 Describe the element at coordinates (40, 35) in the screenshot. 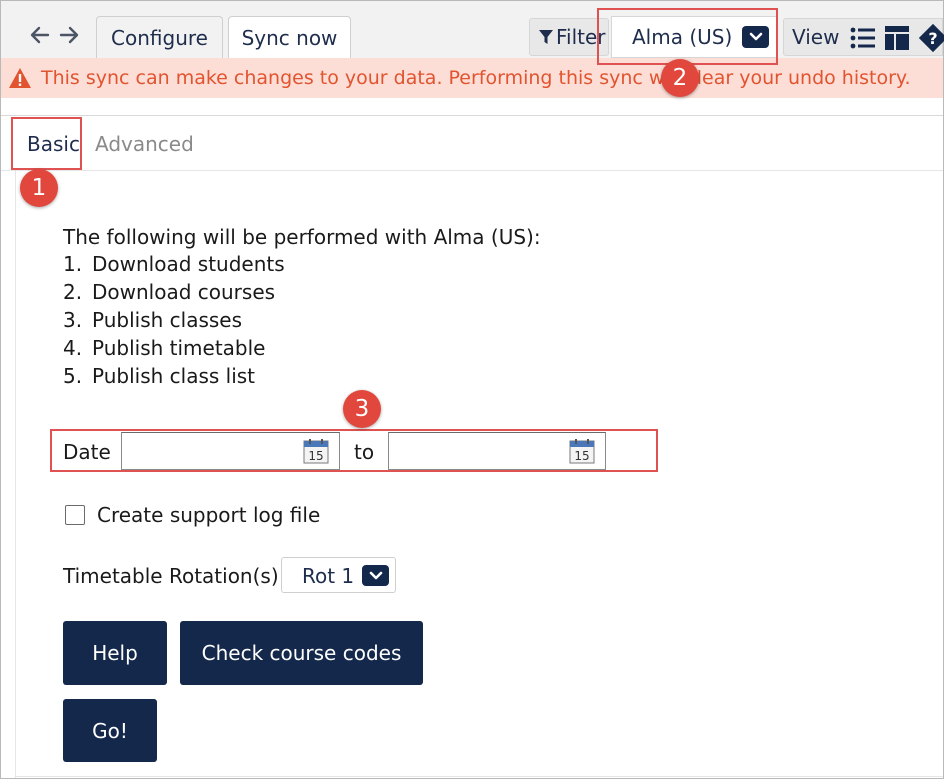

I see `arrow-left-icon` at that location.